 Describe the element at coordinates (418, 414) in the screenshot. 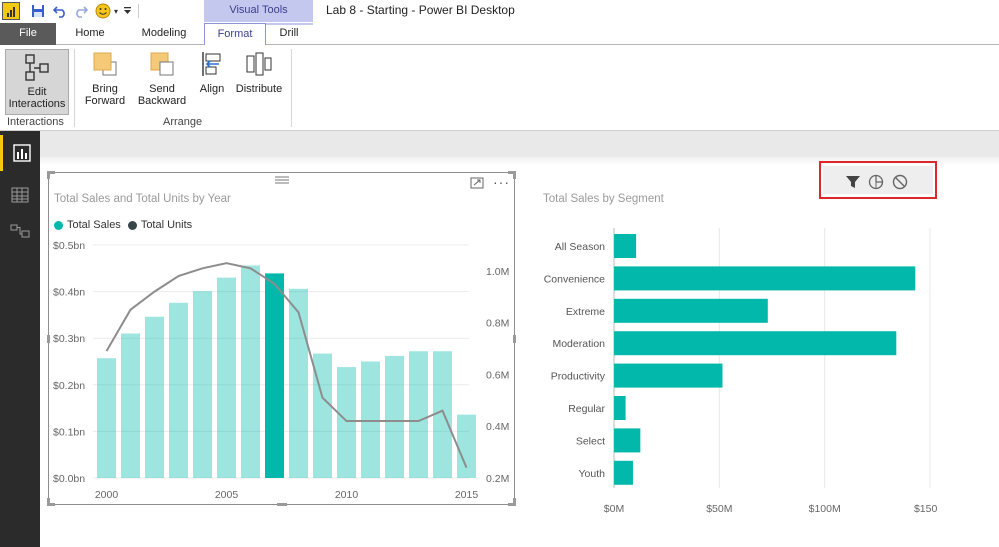

I see `bar-total-sales-2013` at that location.